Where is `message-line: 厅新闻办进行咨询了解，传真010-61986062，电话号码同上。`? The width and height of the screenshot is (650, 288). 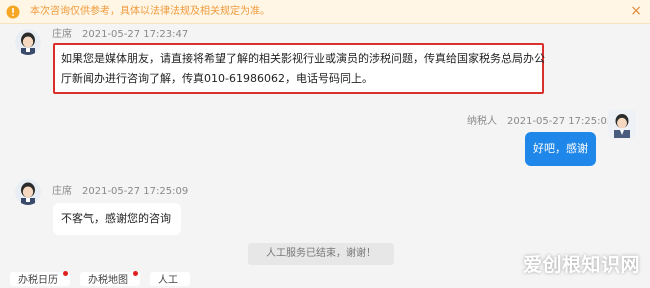 message-line: 厅新闻办进行咨询了解，传真010-61986062，电话号码同上。 is located at coordinates (217, 78).